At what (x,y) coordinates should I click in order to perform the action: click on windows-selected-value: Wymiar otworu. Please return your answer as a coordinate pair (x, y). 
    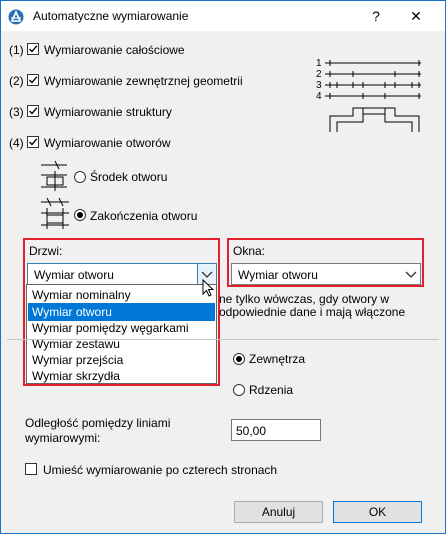
    Looking at the image, I should click on (278, 275).